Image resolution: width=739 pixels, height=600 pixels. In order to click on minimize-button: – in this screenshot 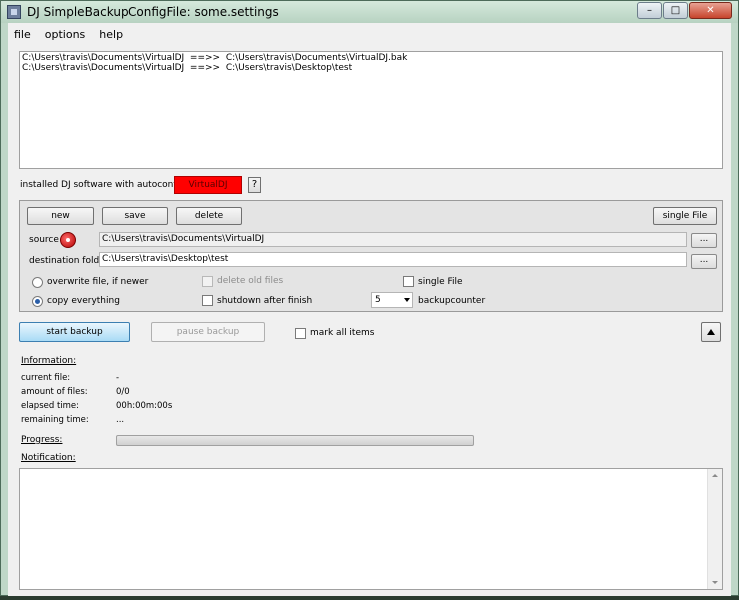, I will do `click(649, 10)`.